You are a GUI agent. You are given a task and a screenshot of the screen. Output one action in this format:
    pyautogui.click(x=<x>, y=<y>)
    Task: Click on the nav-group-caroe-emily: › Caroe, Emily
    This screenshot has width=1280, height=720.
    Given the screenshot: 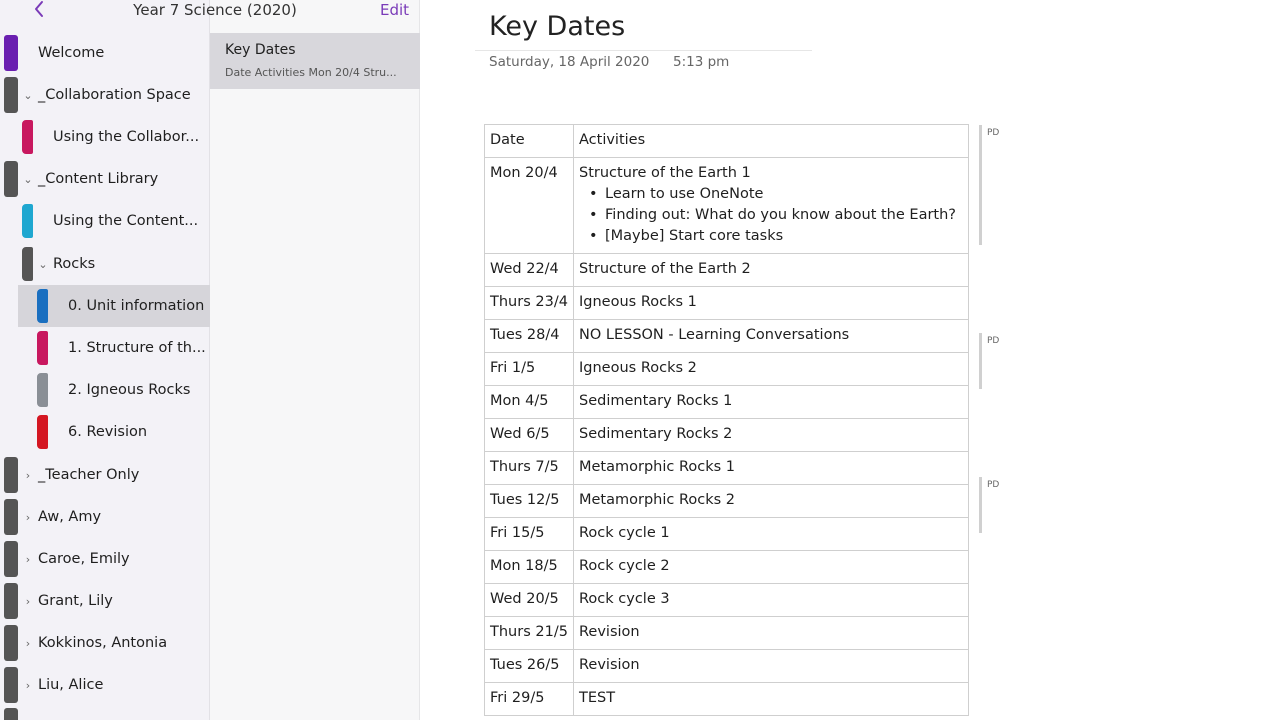 What is the action you would take?
    pyautogui.click(x=105, y=559)
    